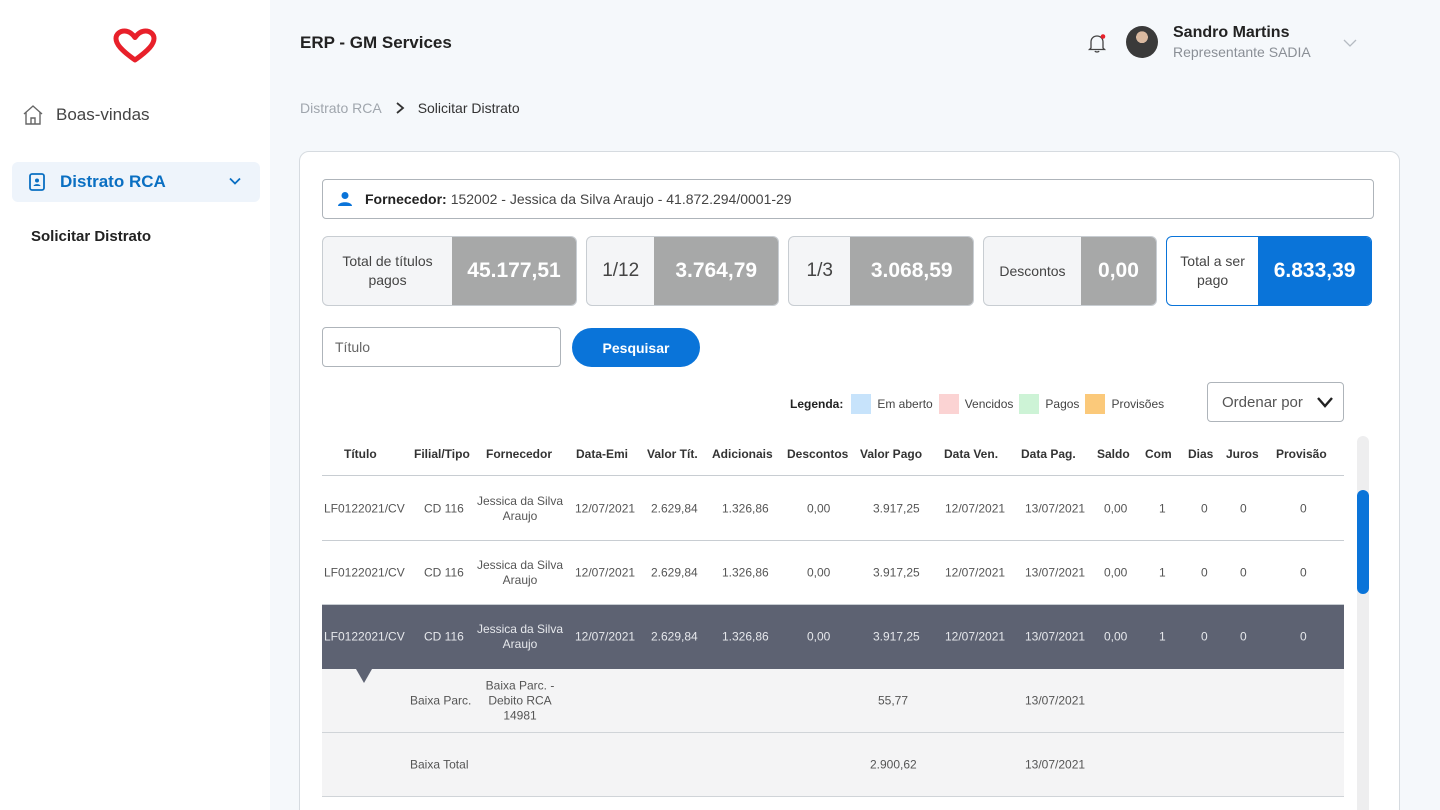  Describe the element at coordinates (406, 199) in the screenshot. I see `supplier-label: Fornecedor:` at that location.